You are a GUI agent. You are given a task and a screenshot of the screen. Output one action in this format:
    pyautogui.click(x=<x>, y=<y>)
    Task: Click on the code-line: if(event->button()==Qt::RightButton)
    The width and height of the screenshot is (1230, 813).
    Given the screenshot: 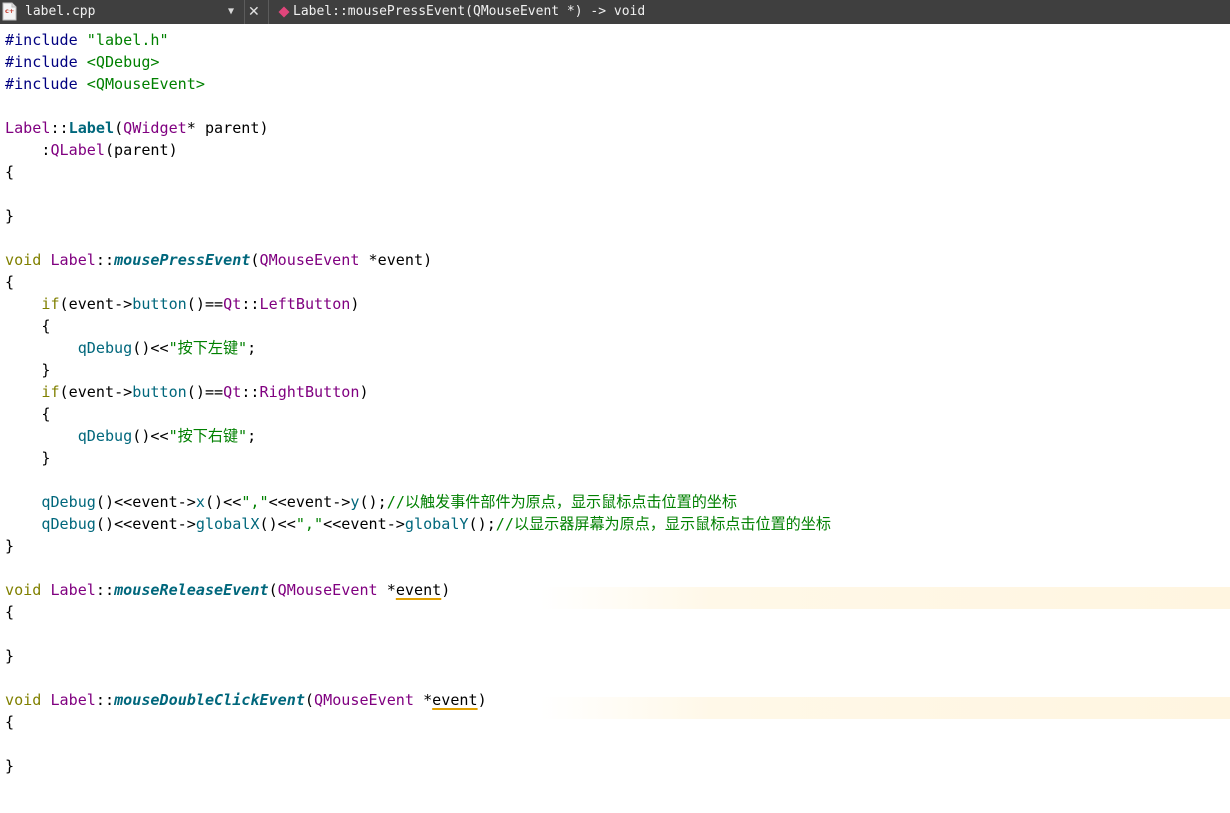 What is the action you would take?
    pyautogui.click(x=187, y=392)
    